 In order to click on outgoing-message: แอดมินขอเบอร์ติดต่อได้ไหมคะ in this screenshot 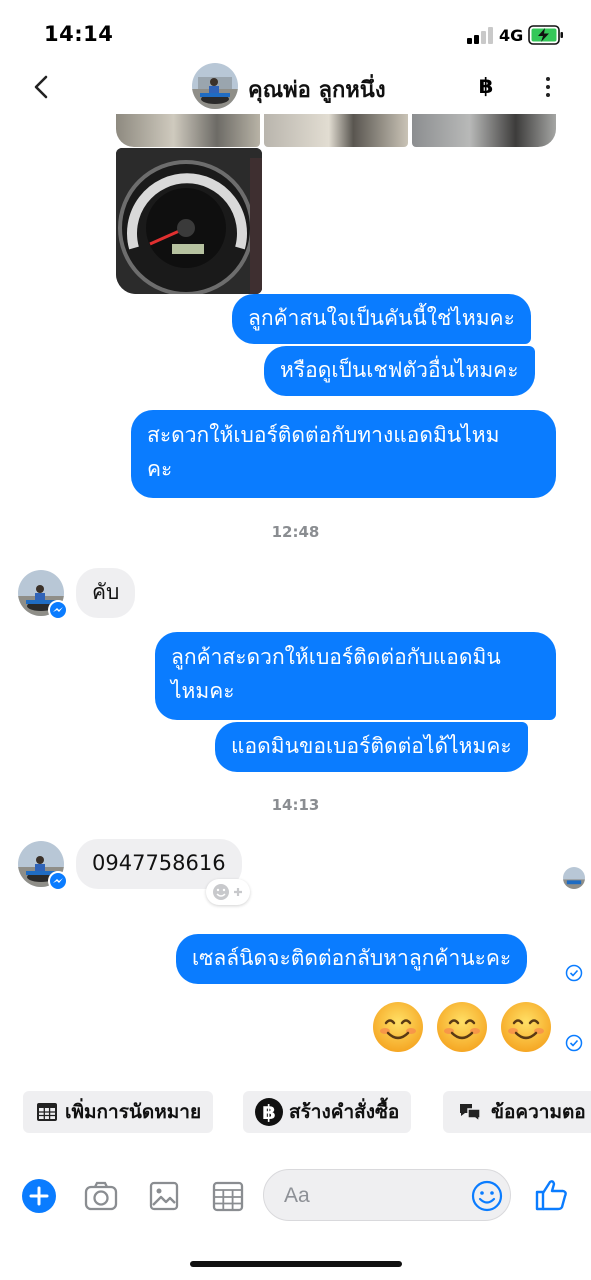, I will do `click(371, 747)`.